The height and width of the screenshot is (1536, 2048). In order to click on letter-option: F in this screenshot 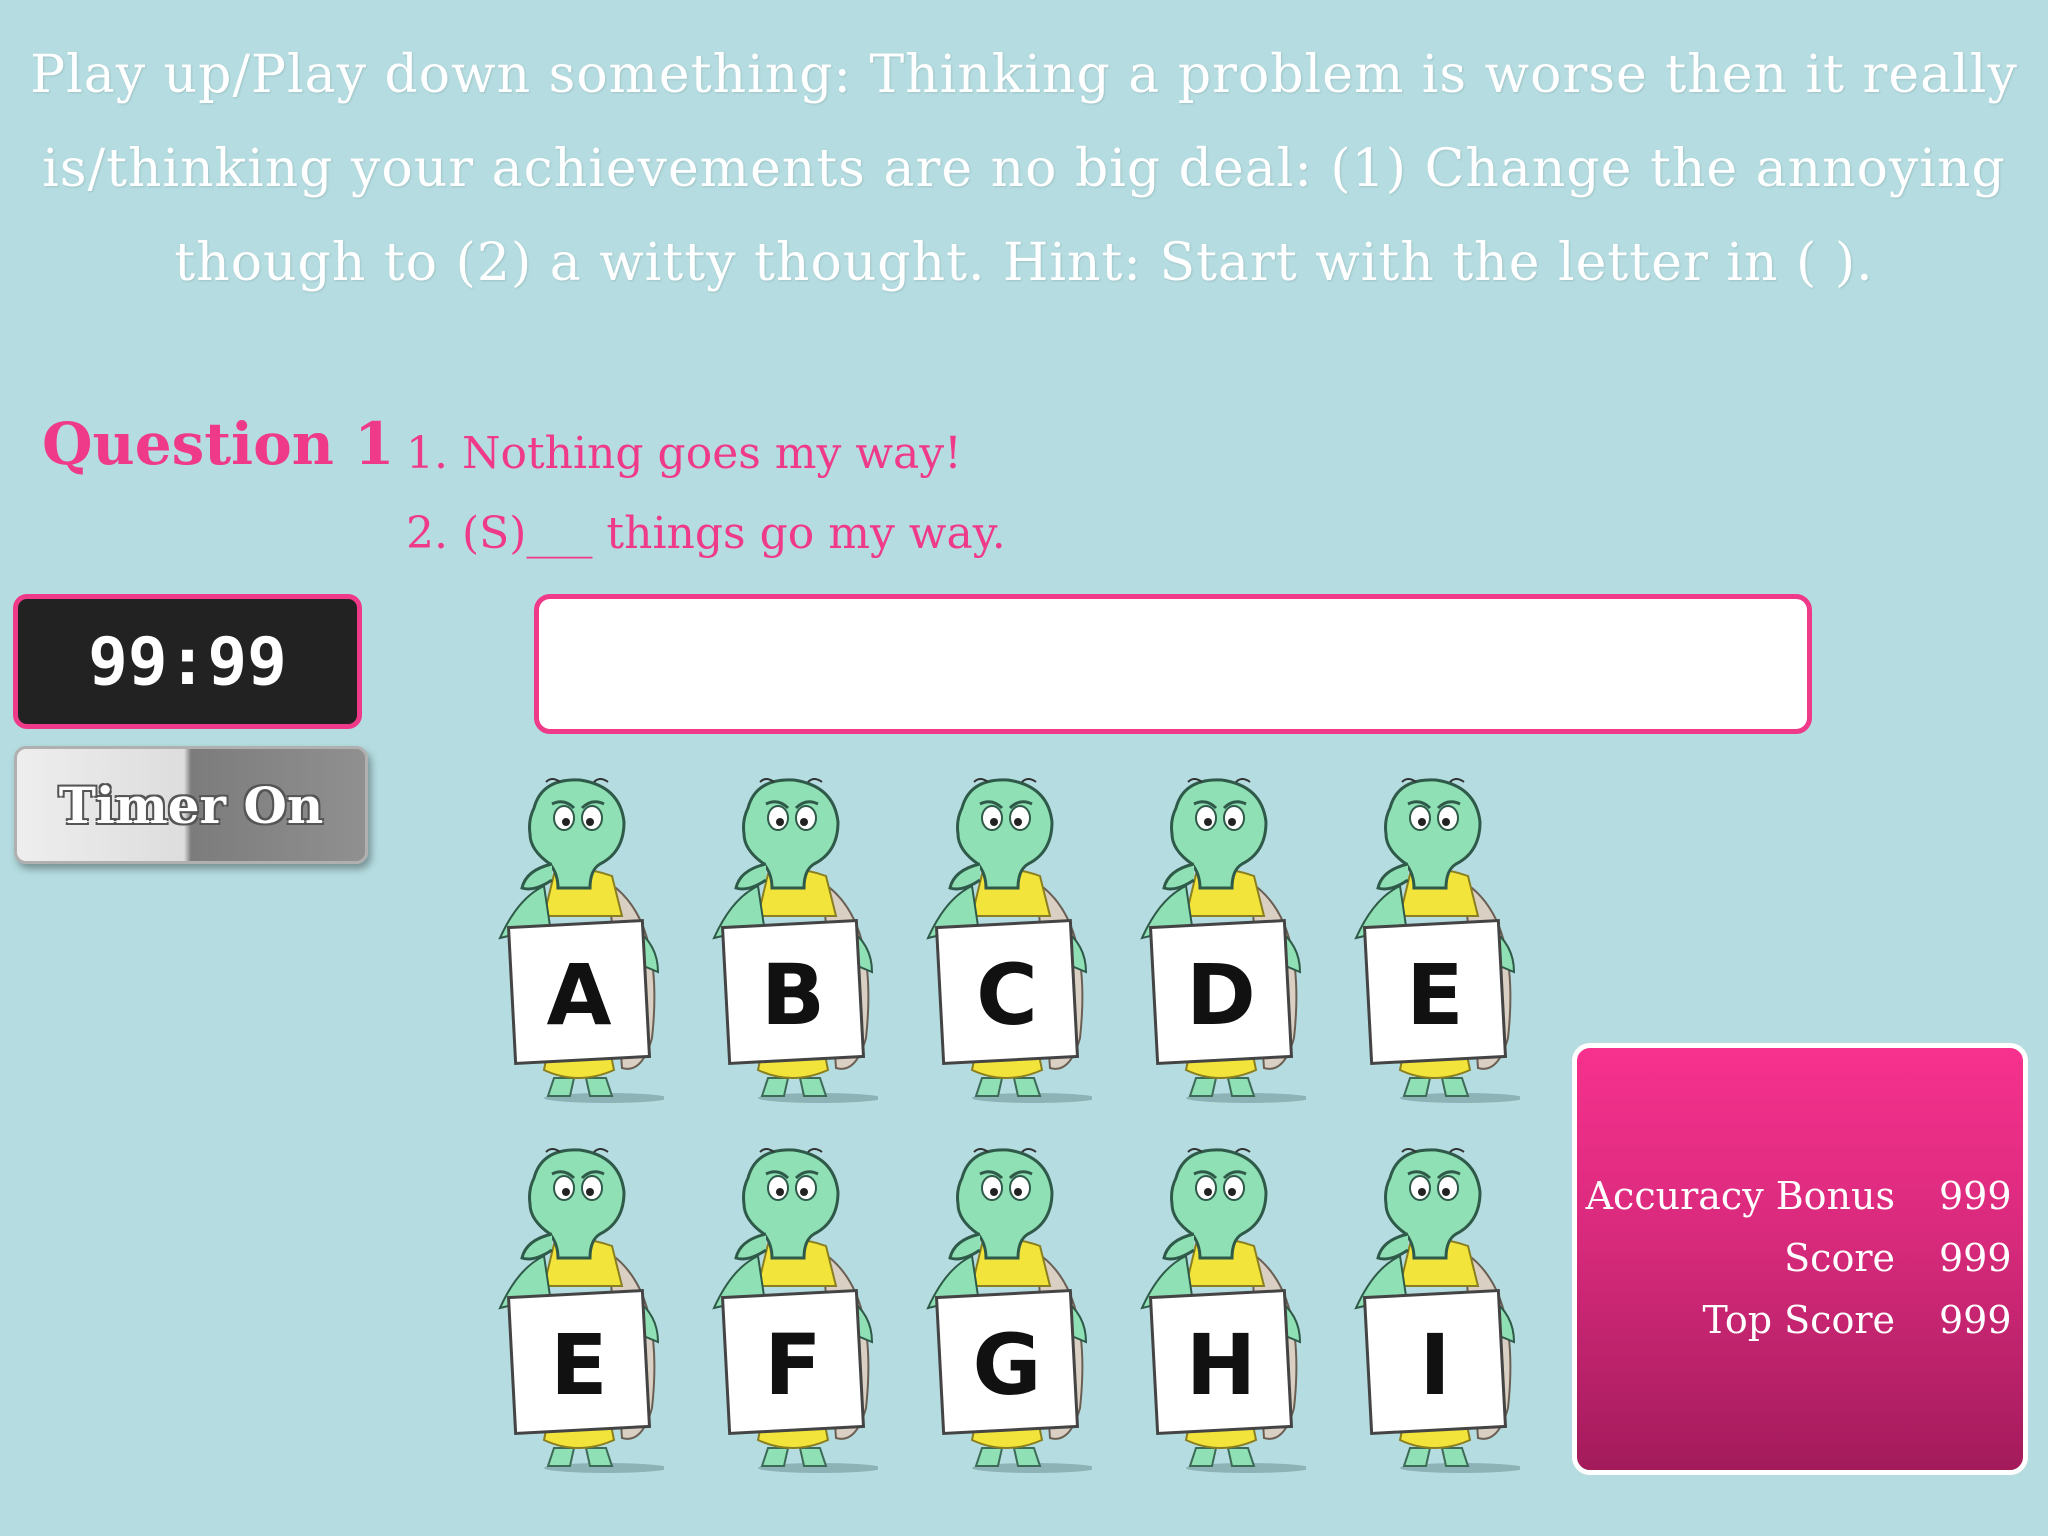, I will do `click(793, 1365)`.